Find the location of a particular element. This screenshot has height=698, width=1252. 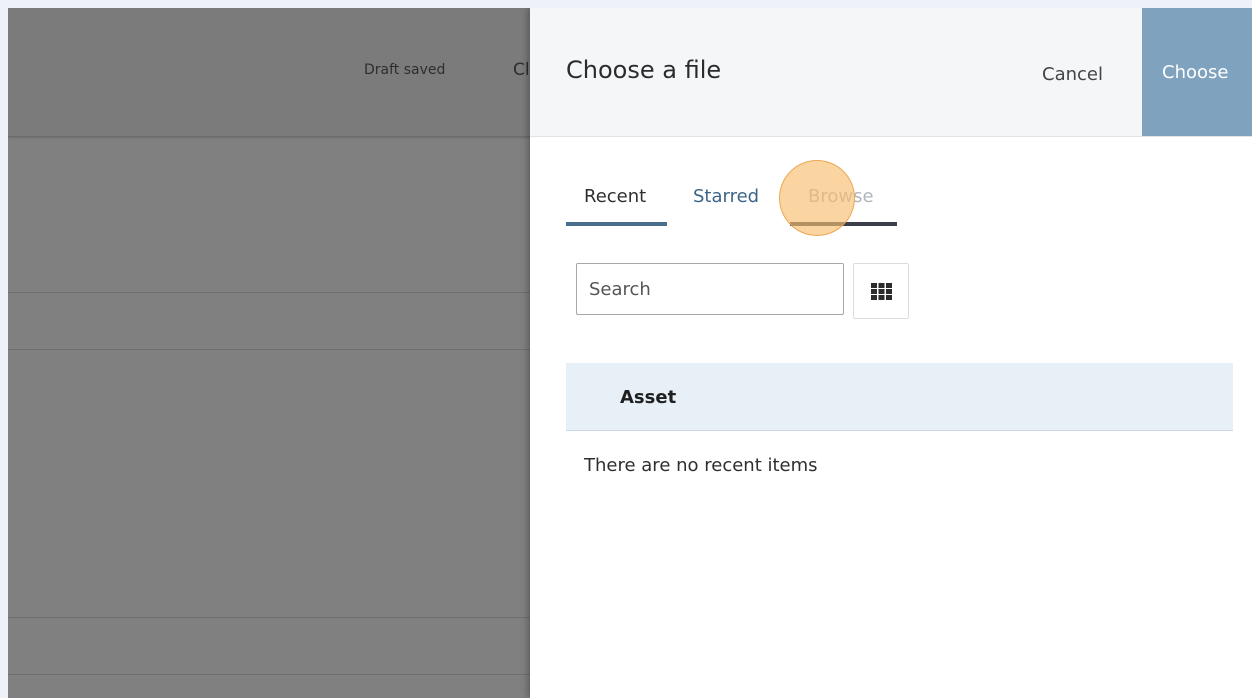

tab-hover-indicator is located at coordinates (843, 224).